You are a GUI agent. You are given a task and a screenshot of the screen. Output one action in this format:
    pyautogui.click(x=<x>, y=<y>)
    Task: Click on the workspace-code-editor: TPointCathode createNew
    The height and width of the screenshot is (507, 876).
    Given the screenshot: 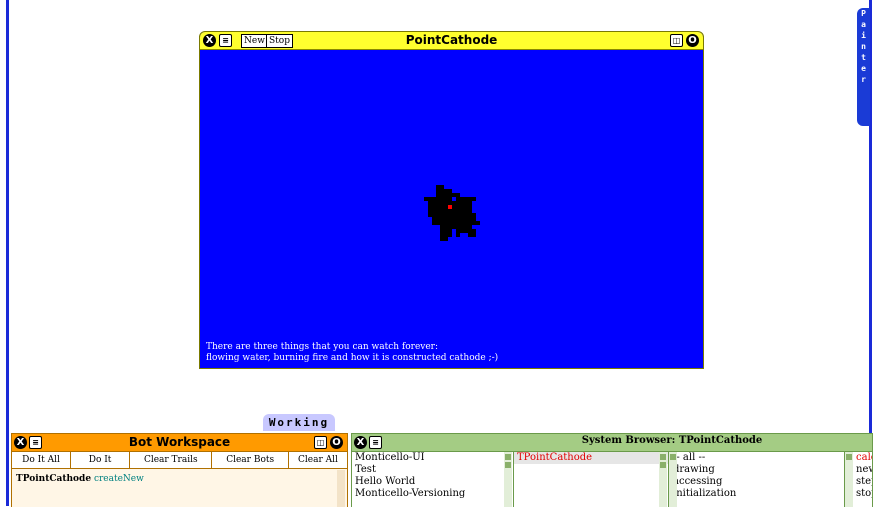 What is the action you would take?
    pyautogui.click(x=80, y=479)
    